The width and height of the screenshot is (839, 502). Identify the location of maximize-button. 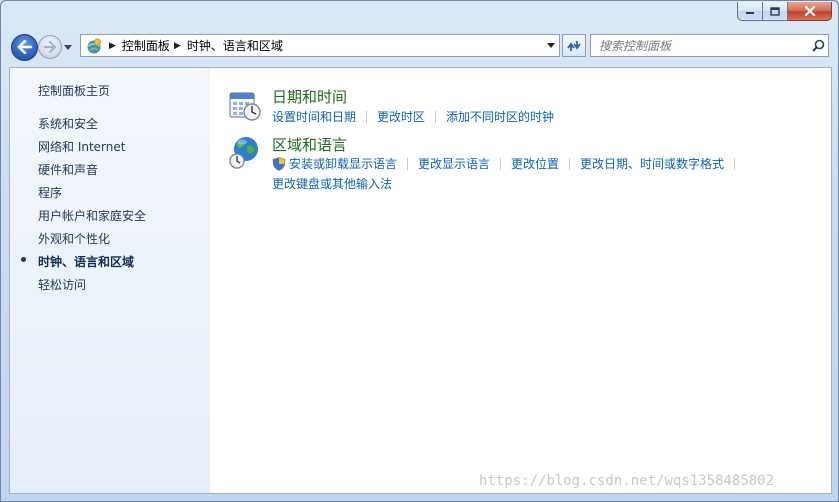
(775, 11).